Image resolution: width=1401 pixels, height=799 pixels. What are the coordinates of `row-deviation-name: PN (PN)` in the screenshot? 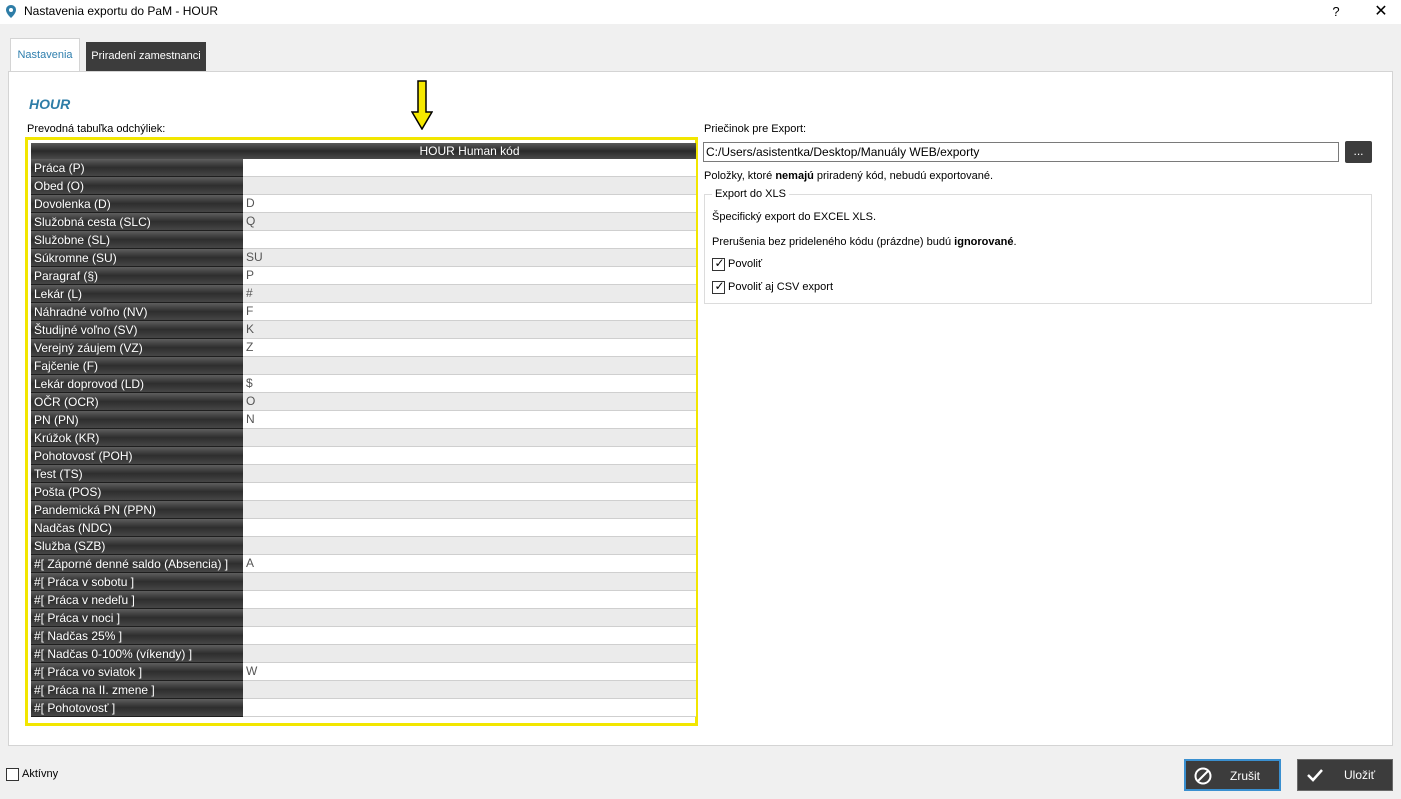 It's located at (137, 420).